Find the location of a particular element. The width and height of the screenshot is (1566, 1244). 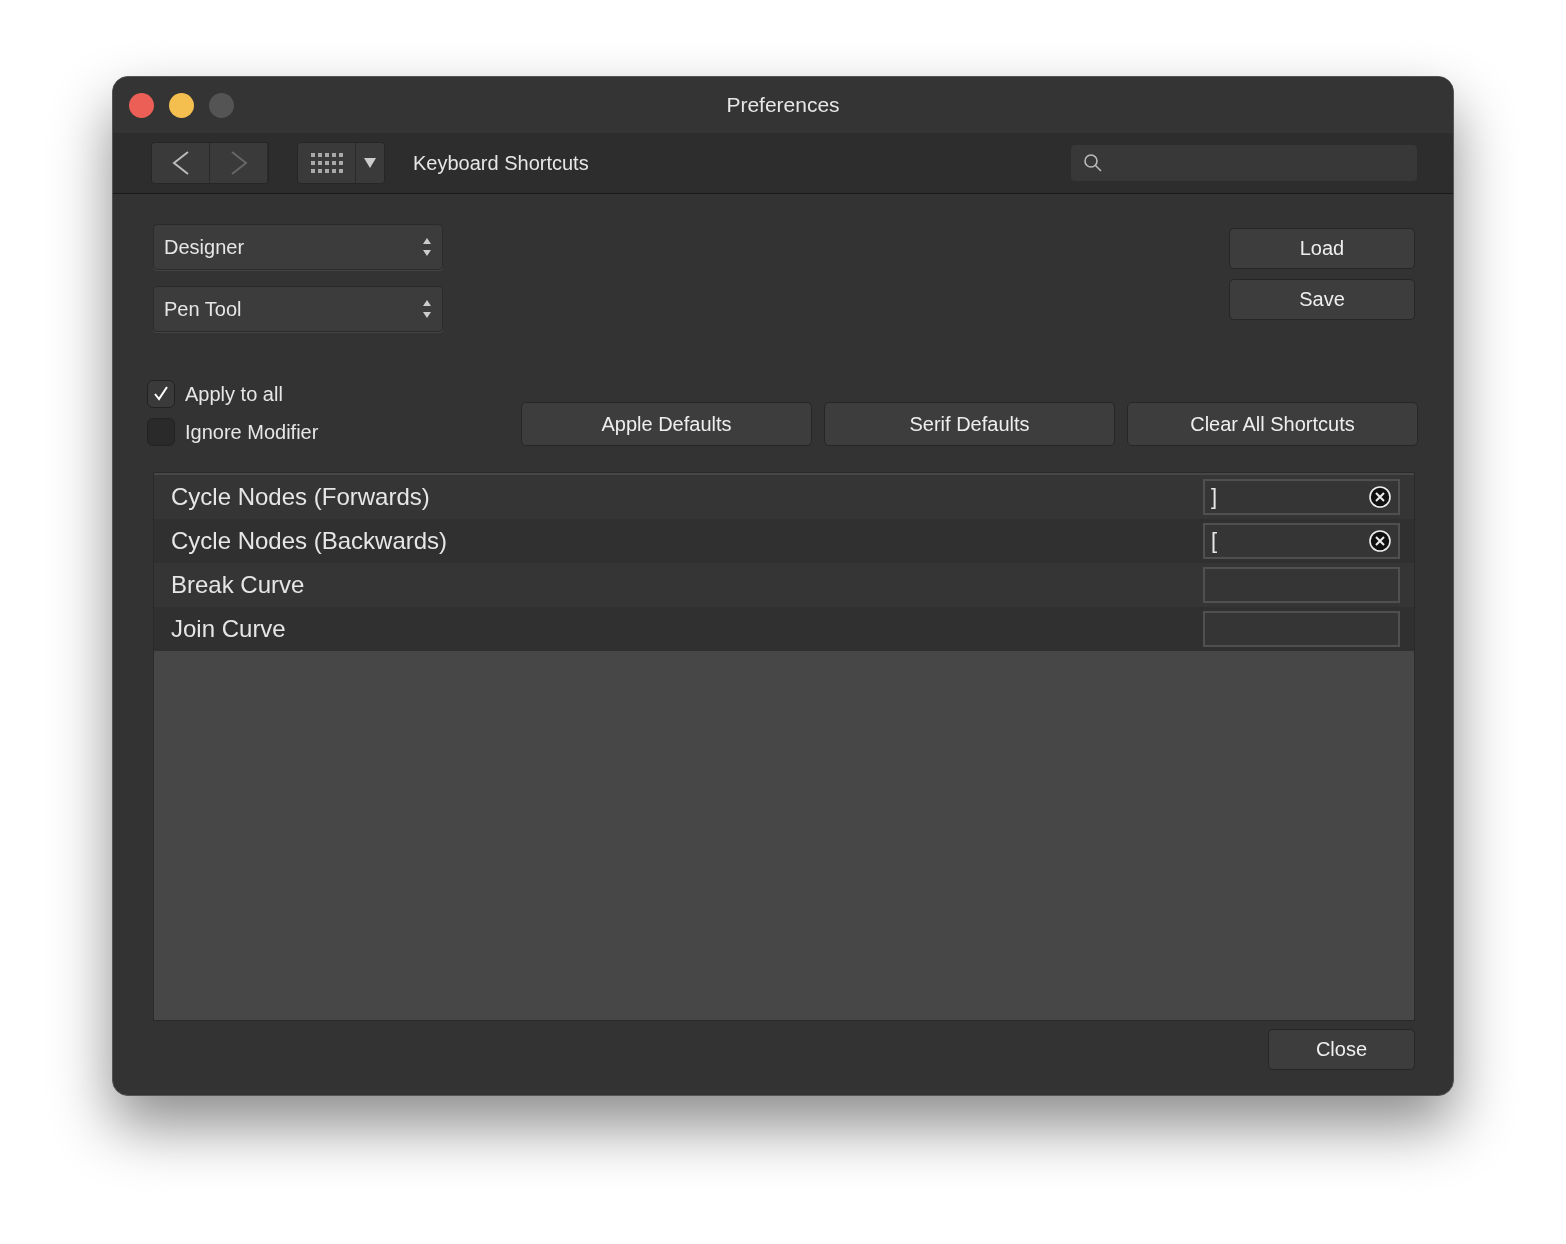

file-button: Save is located at coordinates (1322, 299).